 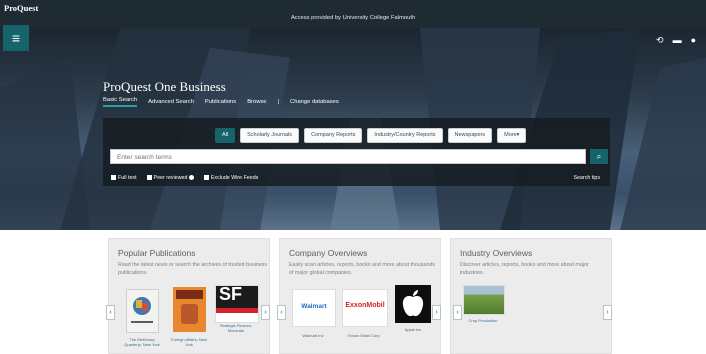 What do you see at coordinates (328, 253) in the screenshot?
I see `card-title: Company Overviews` at bounding box center [328, 253].